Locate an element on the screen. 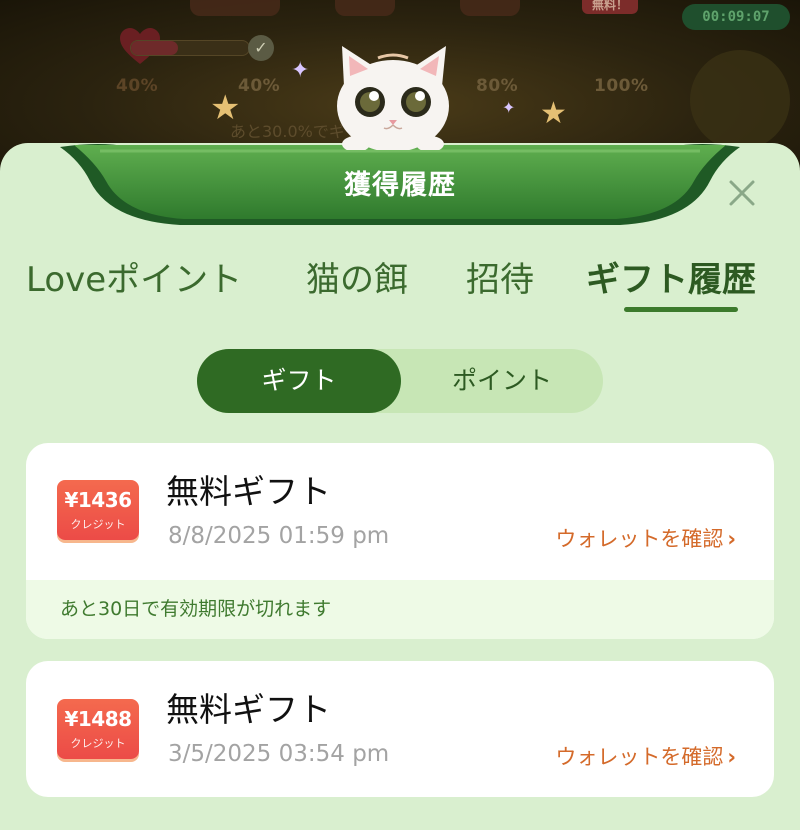  tab-invite: 招待 is located at coordinates (500, 276).